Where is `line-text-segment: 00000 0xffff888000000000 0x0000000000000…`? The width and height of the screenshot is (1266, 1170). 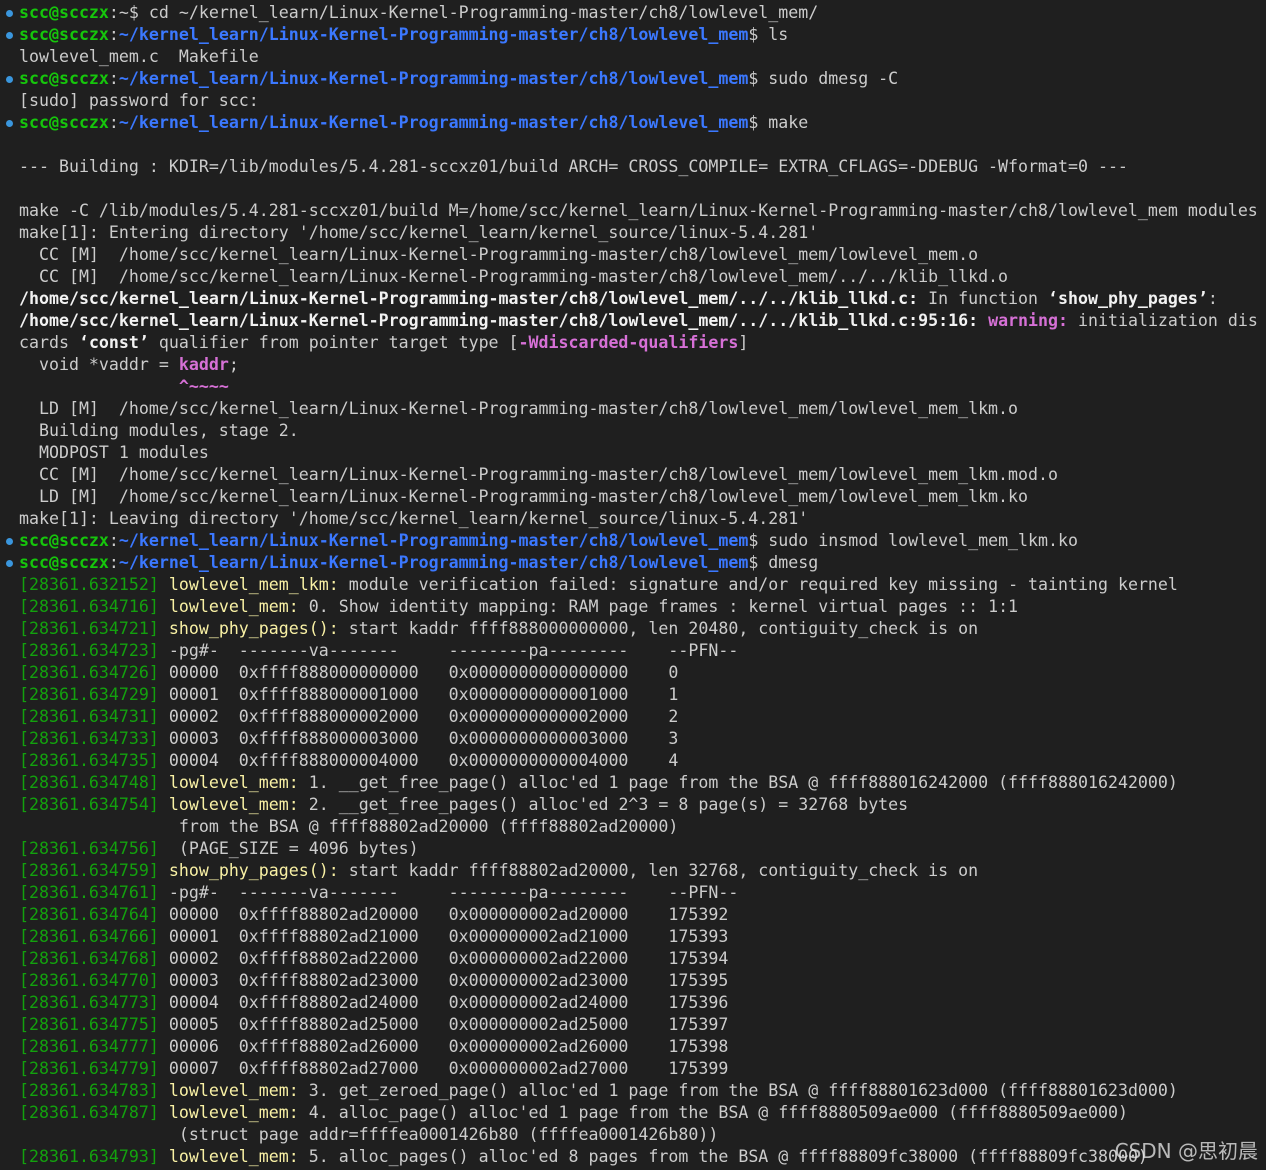 line-text-segment: 00000 0xffff888000000000 0x0000000000000… is located at coordinates (418, 672).